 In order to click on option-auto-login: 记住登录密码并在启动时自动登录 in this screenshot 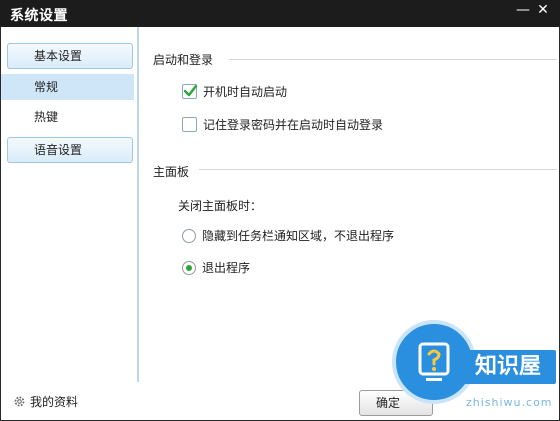, I will do `click(282, 124)`.